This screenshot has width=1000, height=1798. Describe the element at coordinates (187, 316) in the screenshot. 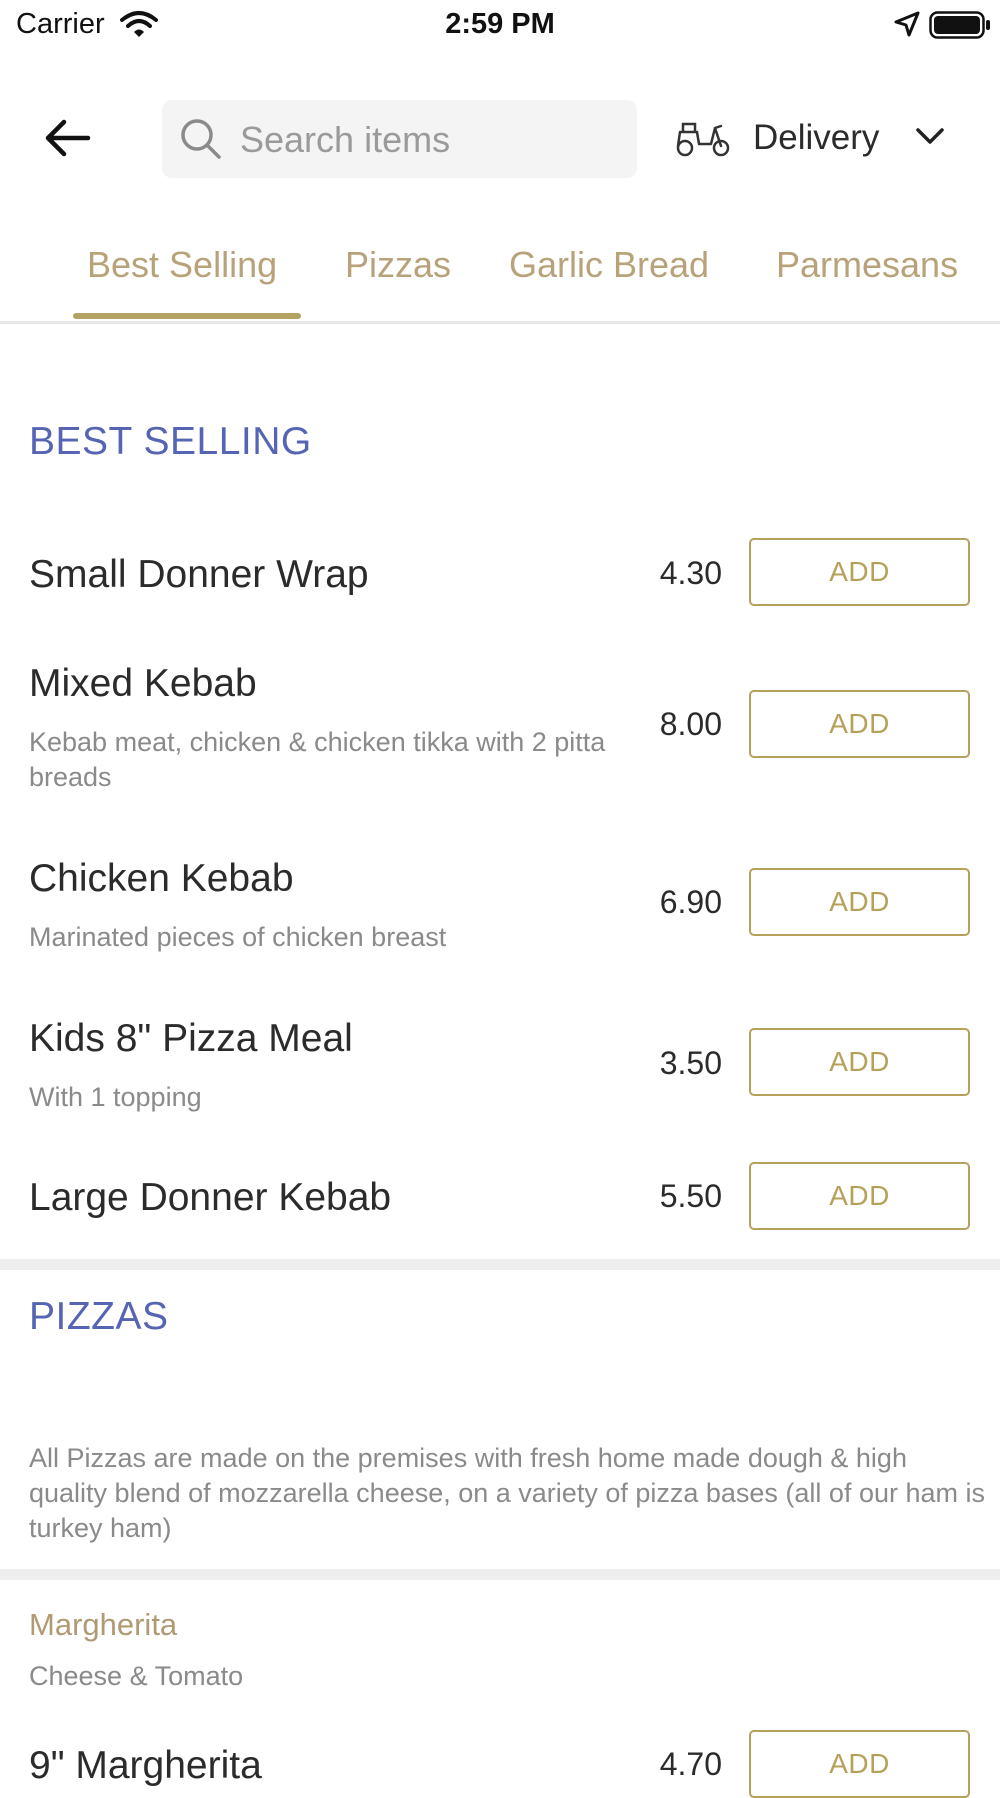

I see `active-tab-indicator` at that location.